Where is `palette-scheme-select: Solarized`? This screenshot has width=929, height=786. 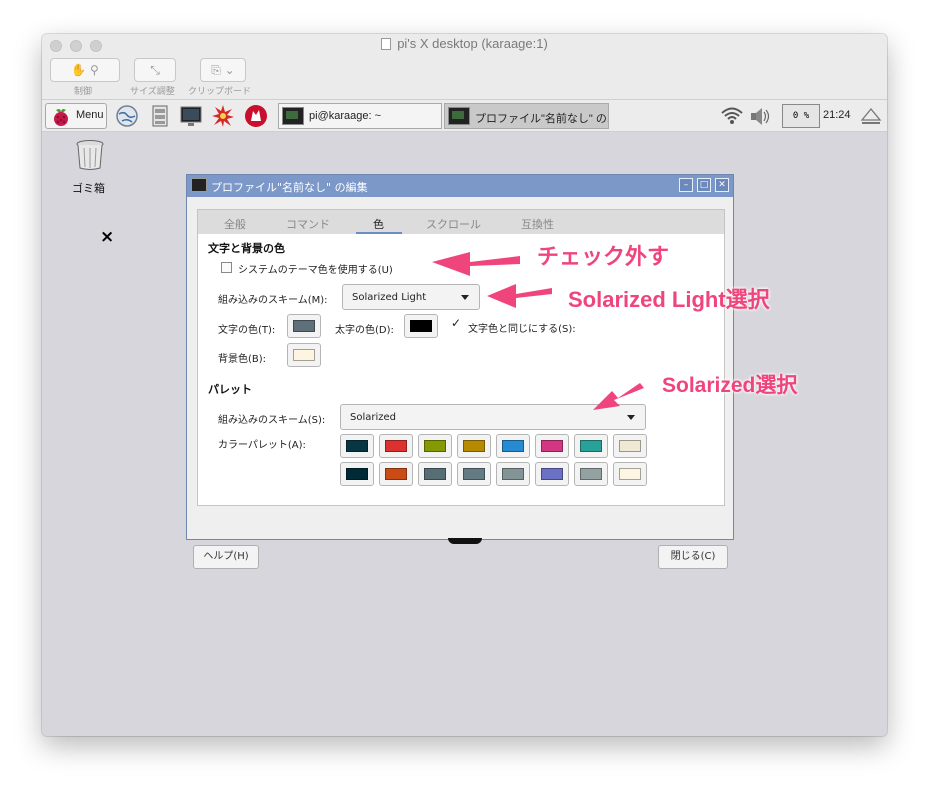
palette-scheme-select: Solarized is located at coordinates (493, 417).